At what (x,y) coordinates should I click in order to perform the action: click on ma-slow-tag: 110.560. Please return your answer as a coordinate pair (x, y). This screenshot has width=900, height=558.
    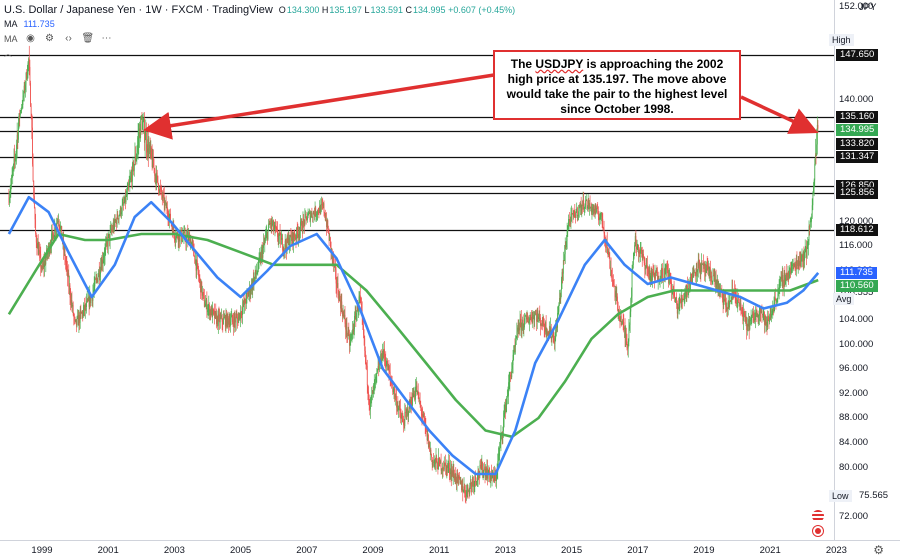
    Looking at the image, I should click on (857, 286).